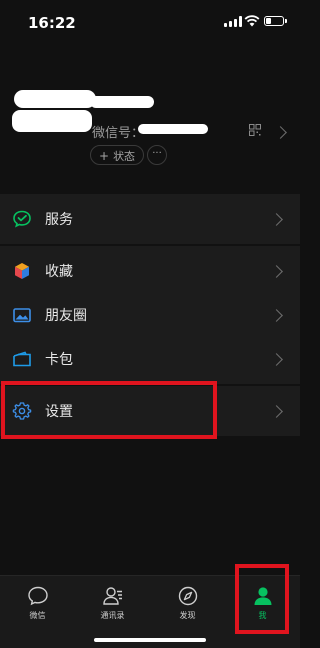 The width and height of the screenshot is (320, 648). Describe the element at coordinates (150, 219) in the screenshot. I see `menu-item-services: 服务` at that location.